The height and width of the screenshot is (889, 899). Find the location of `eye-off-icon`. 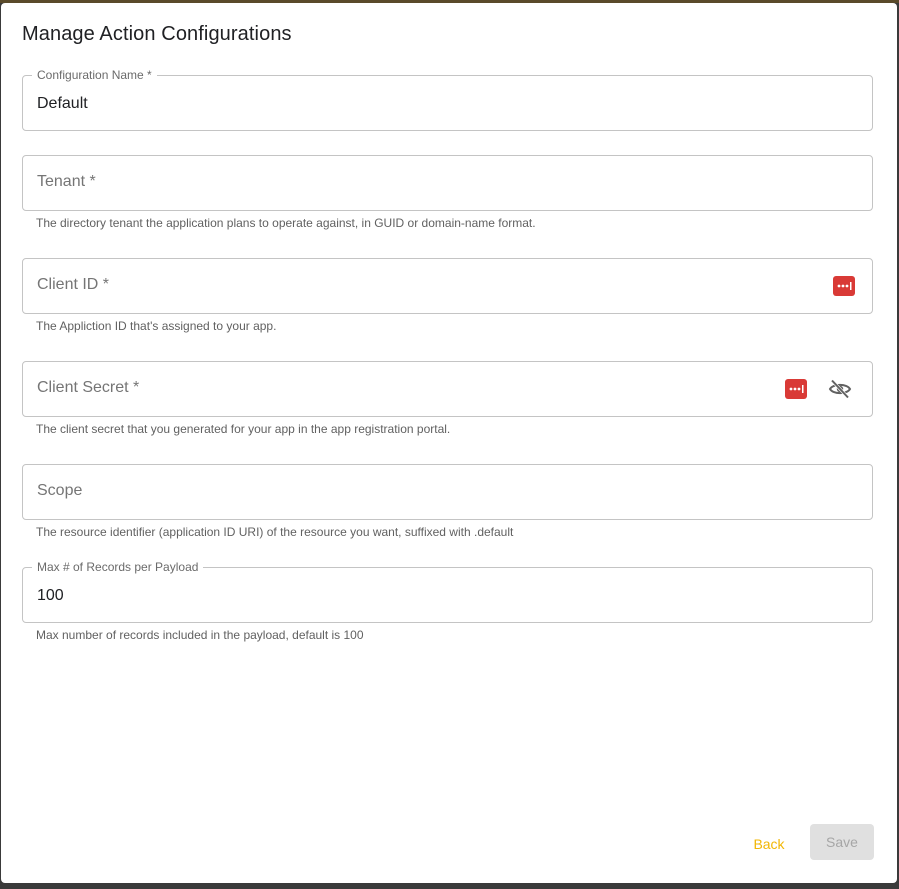

eye-off-icon is located at coordinates (840, 389).